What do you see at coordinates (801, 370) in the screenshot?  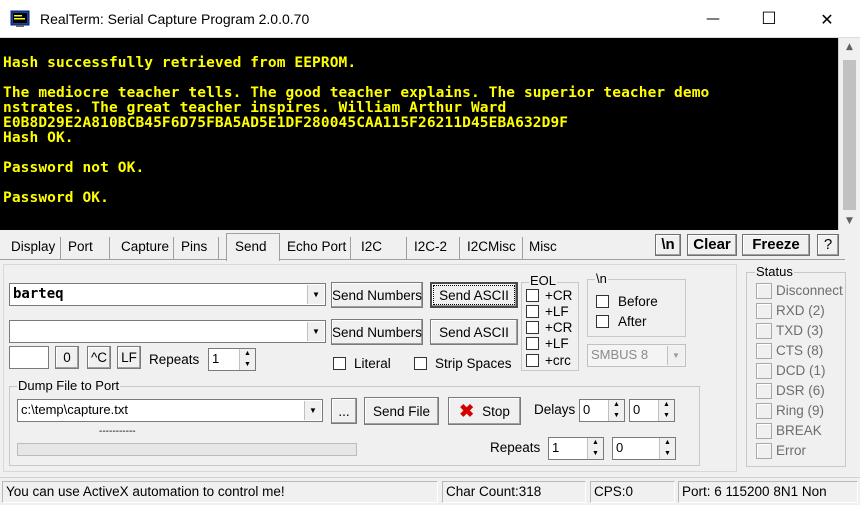 I see `status-dcd: DCD (1)` at bounding box center [801, 370].